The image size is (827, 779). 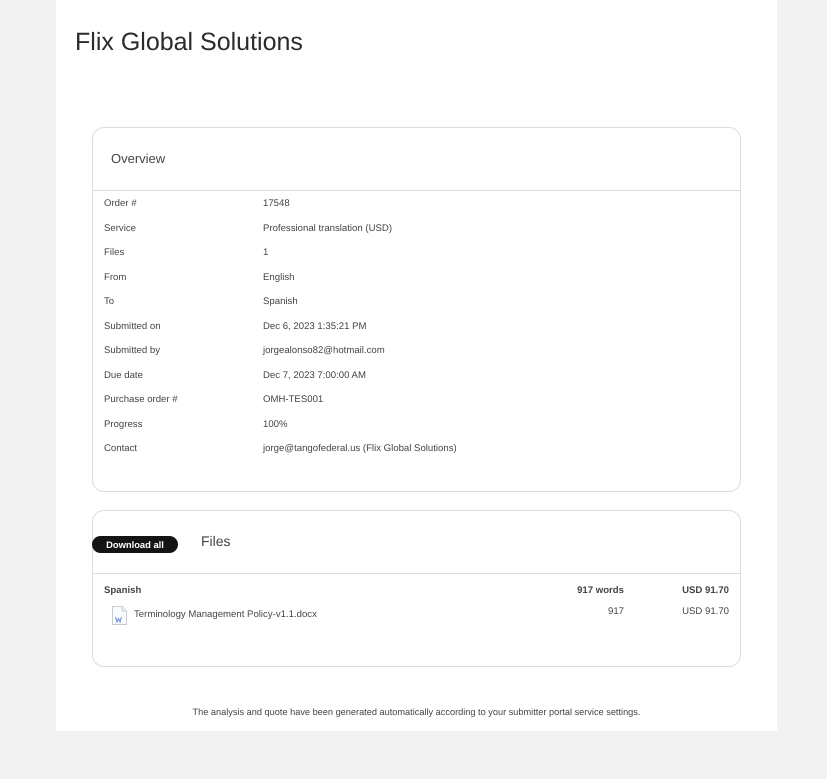 What do you see at coordinates (616, 611) in the screenshot?
I see `word-count: 917` at bounding box center [616, 611].